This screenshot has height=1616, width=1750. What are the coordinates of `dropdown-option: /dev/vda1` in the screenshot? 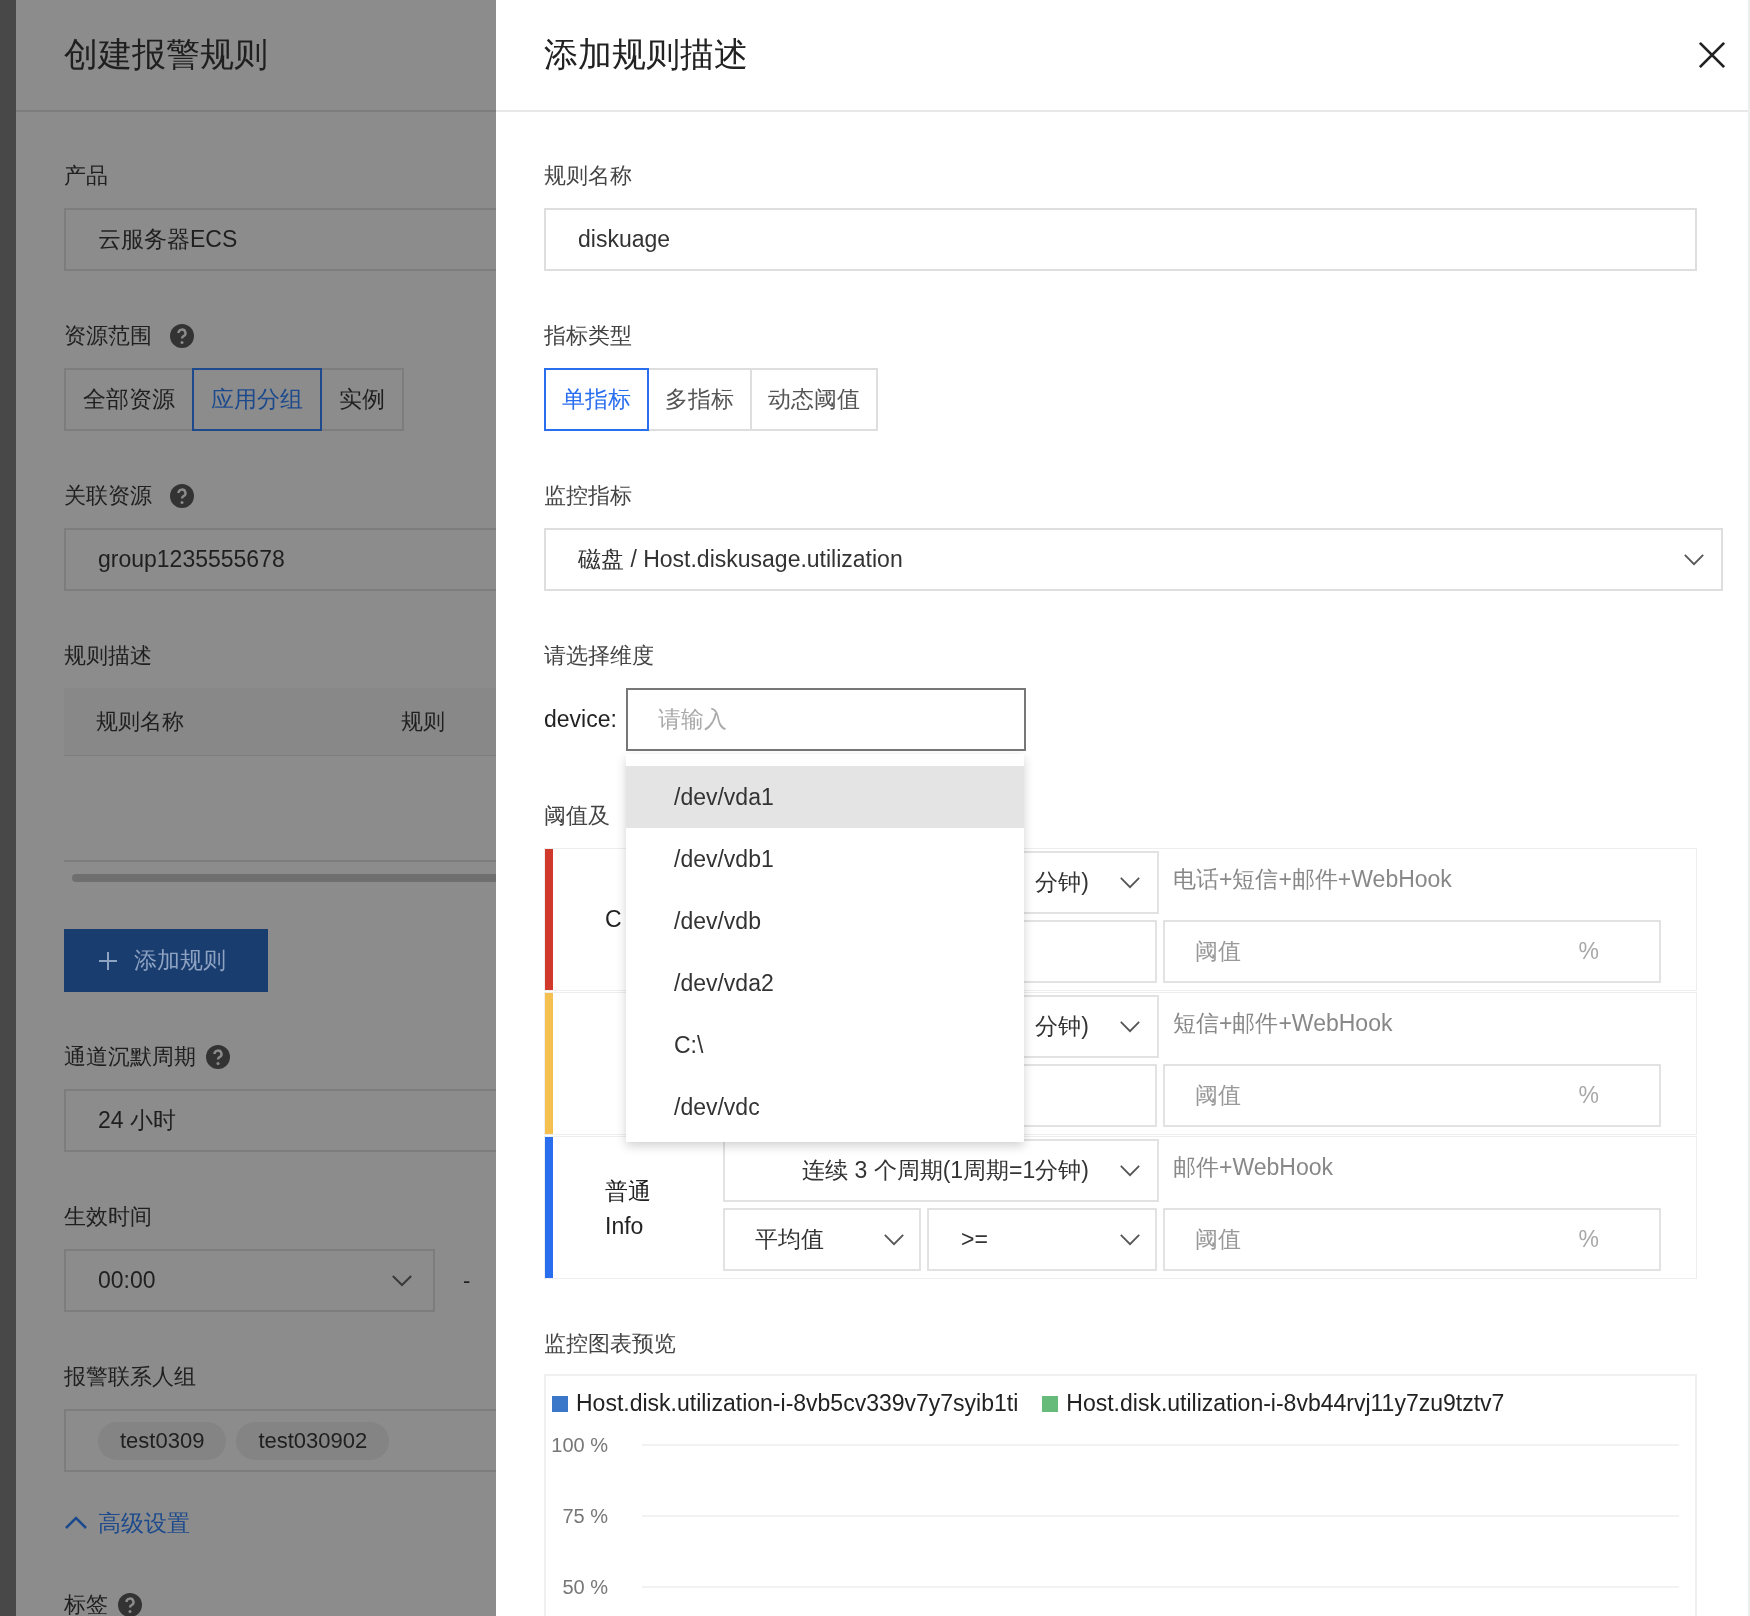 It's located at (825, 797).